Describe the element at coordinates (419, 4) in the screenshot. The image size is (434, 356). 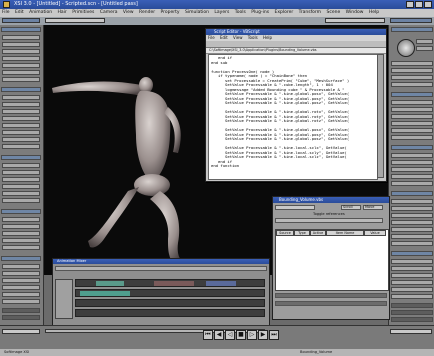
I see `maximize-button` at that location.